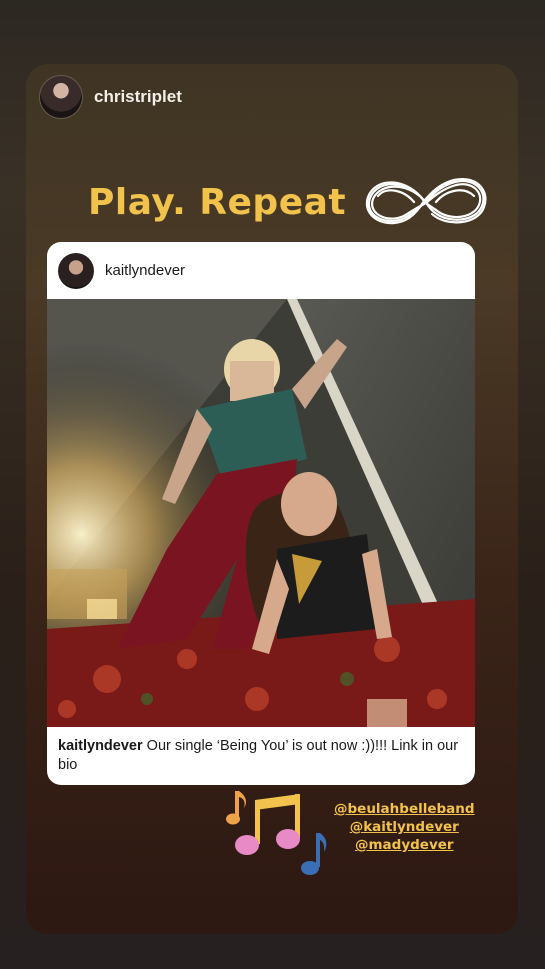 This screenshot has width=545, height=969. I want to click on post-username: kaitlyndever, so click(145, 270).